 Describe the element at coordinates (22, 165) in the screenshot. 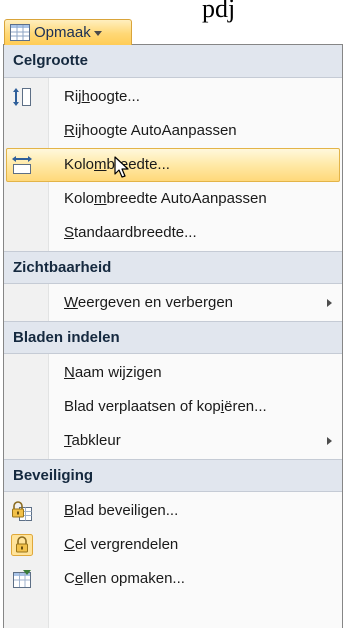

I see `column-width-icon` at that location.